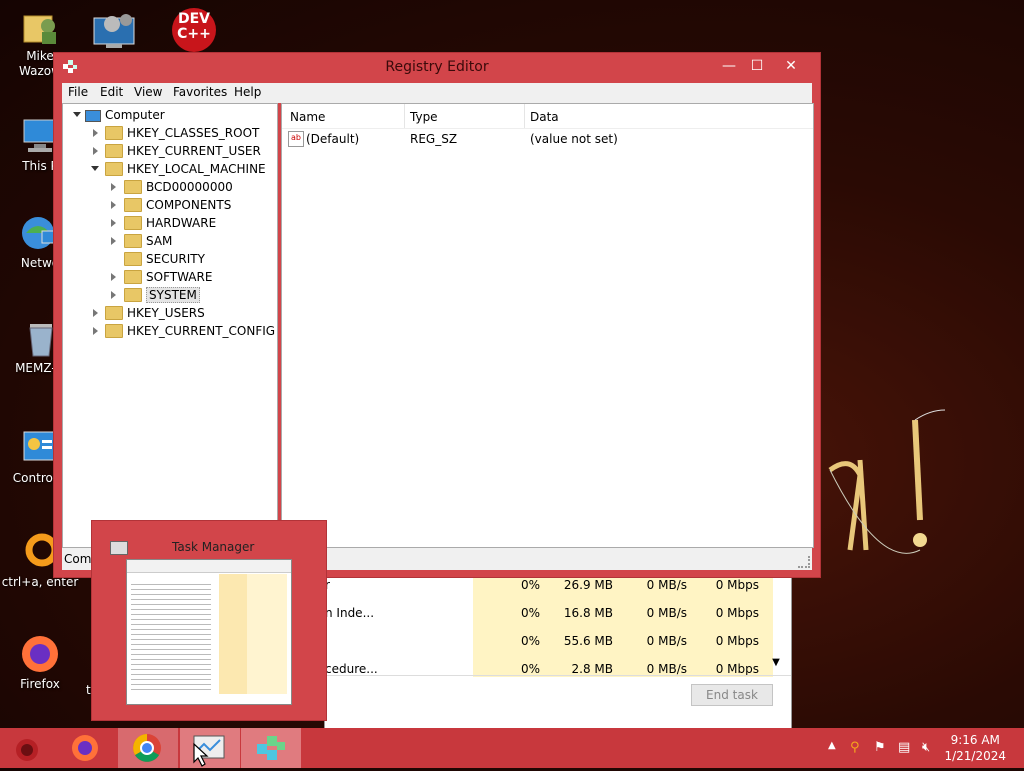  I want to click on tree-node-components: COMPONENTS, so click(177, 205).